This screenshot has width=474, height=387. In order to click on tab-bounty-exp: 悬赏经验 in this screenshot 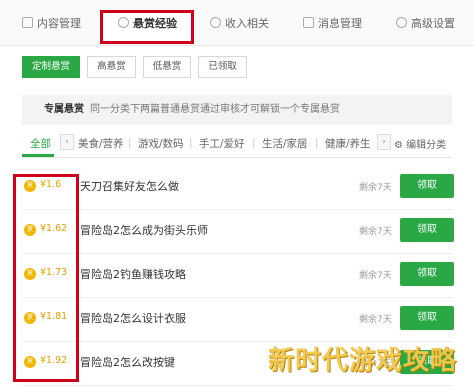, I will do `click(147, 24)`.